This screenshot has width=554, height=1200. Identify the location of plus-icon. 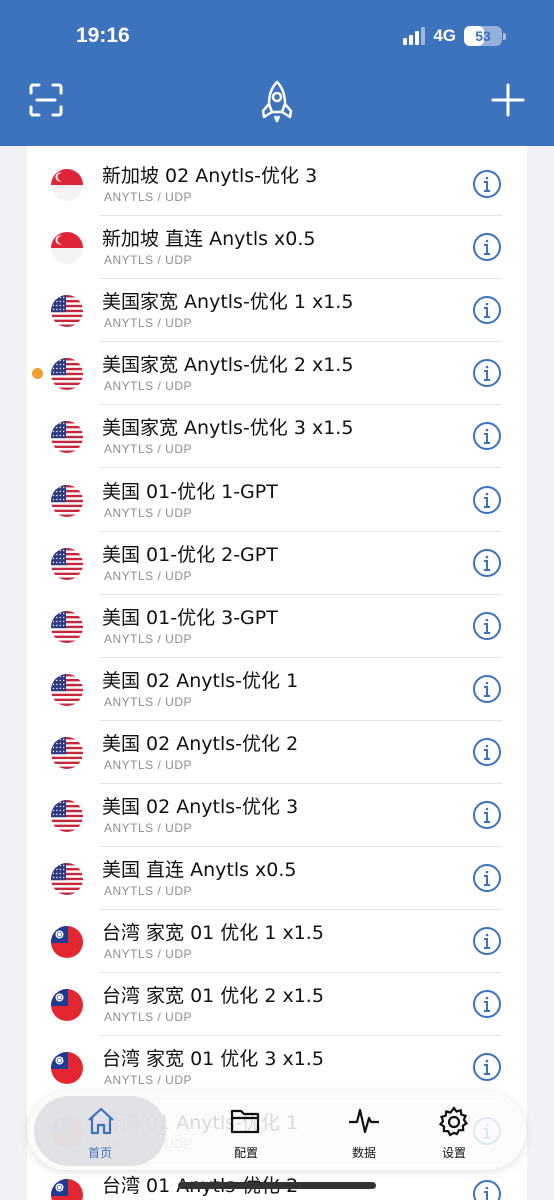
(508, 102).